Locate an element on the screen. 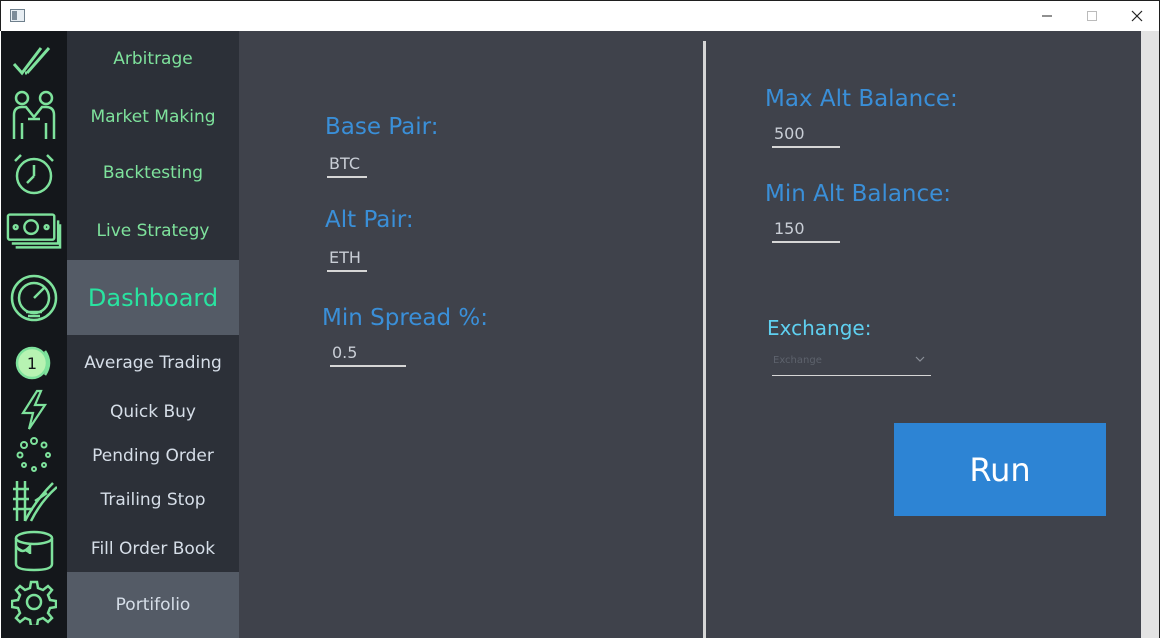 This screenshot has height=638, width=1160. nav-item-arbitrage: Arbitrage is located at coordinates (153, 59).